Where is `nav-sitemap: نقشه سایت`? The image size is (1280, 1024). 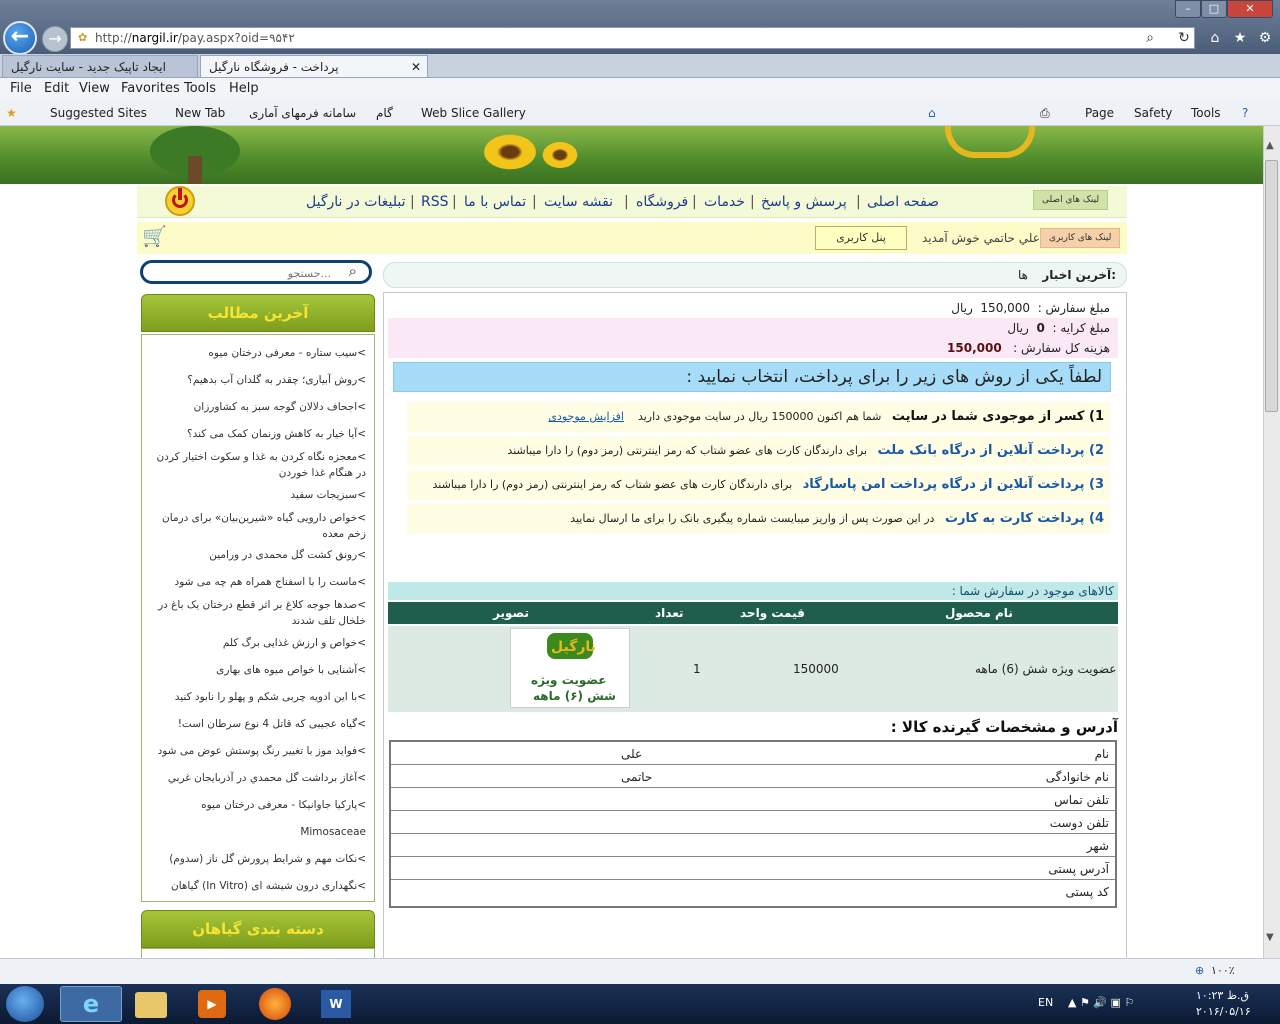
nav-sitemap: نقشه سایت is located at coordinates (578, 202).